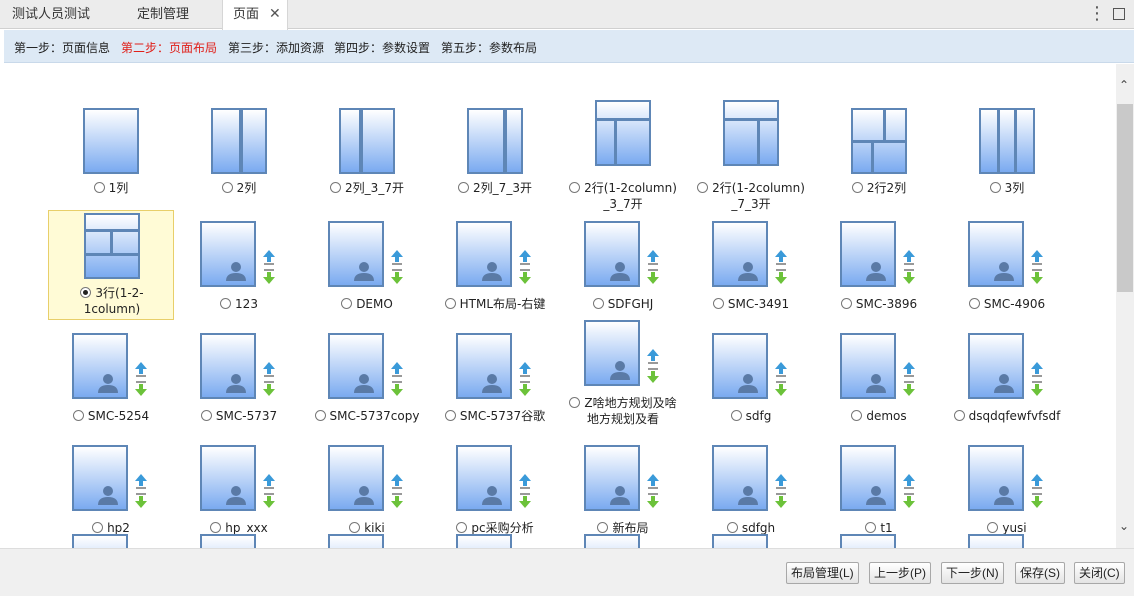 The image size is (1134, 596). I want to click on layout-option: sdfg, so click(751, 377).